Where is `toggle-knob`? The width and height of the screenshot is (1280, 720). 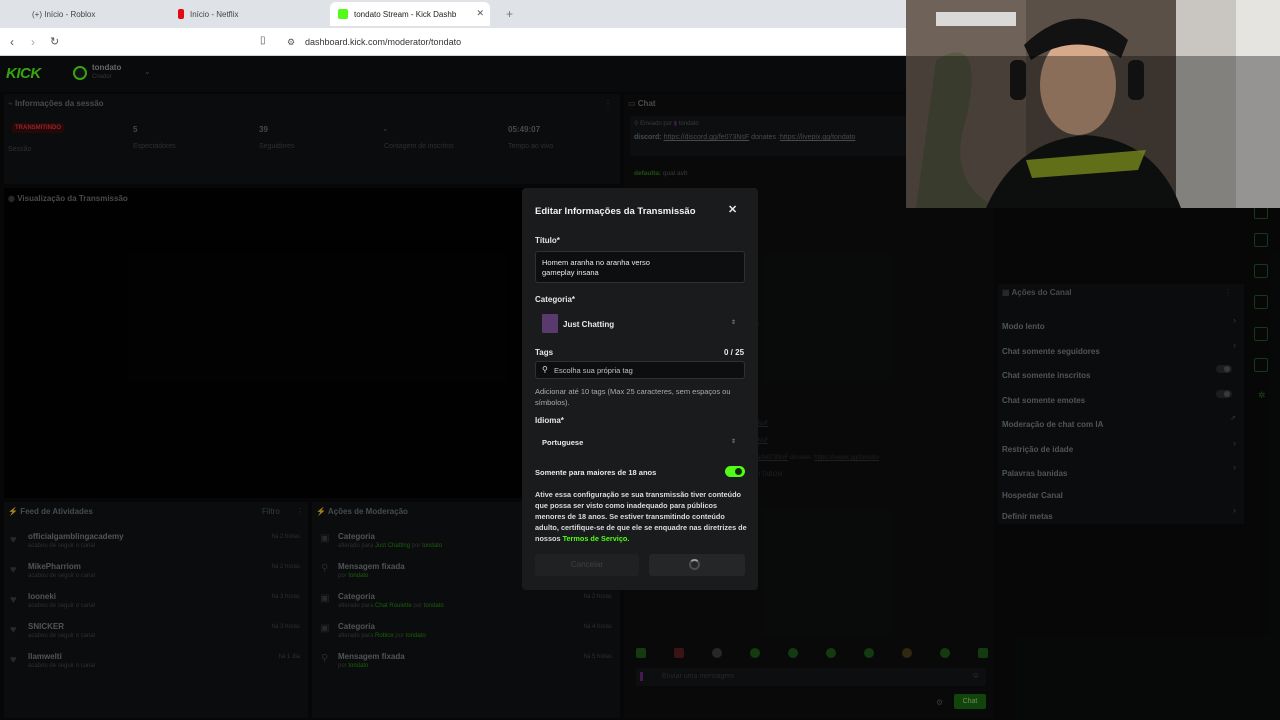
toggle-knob is located at coordinates (738, 471).